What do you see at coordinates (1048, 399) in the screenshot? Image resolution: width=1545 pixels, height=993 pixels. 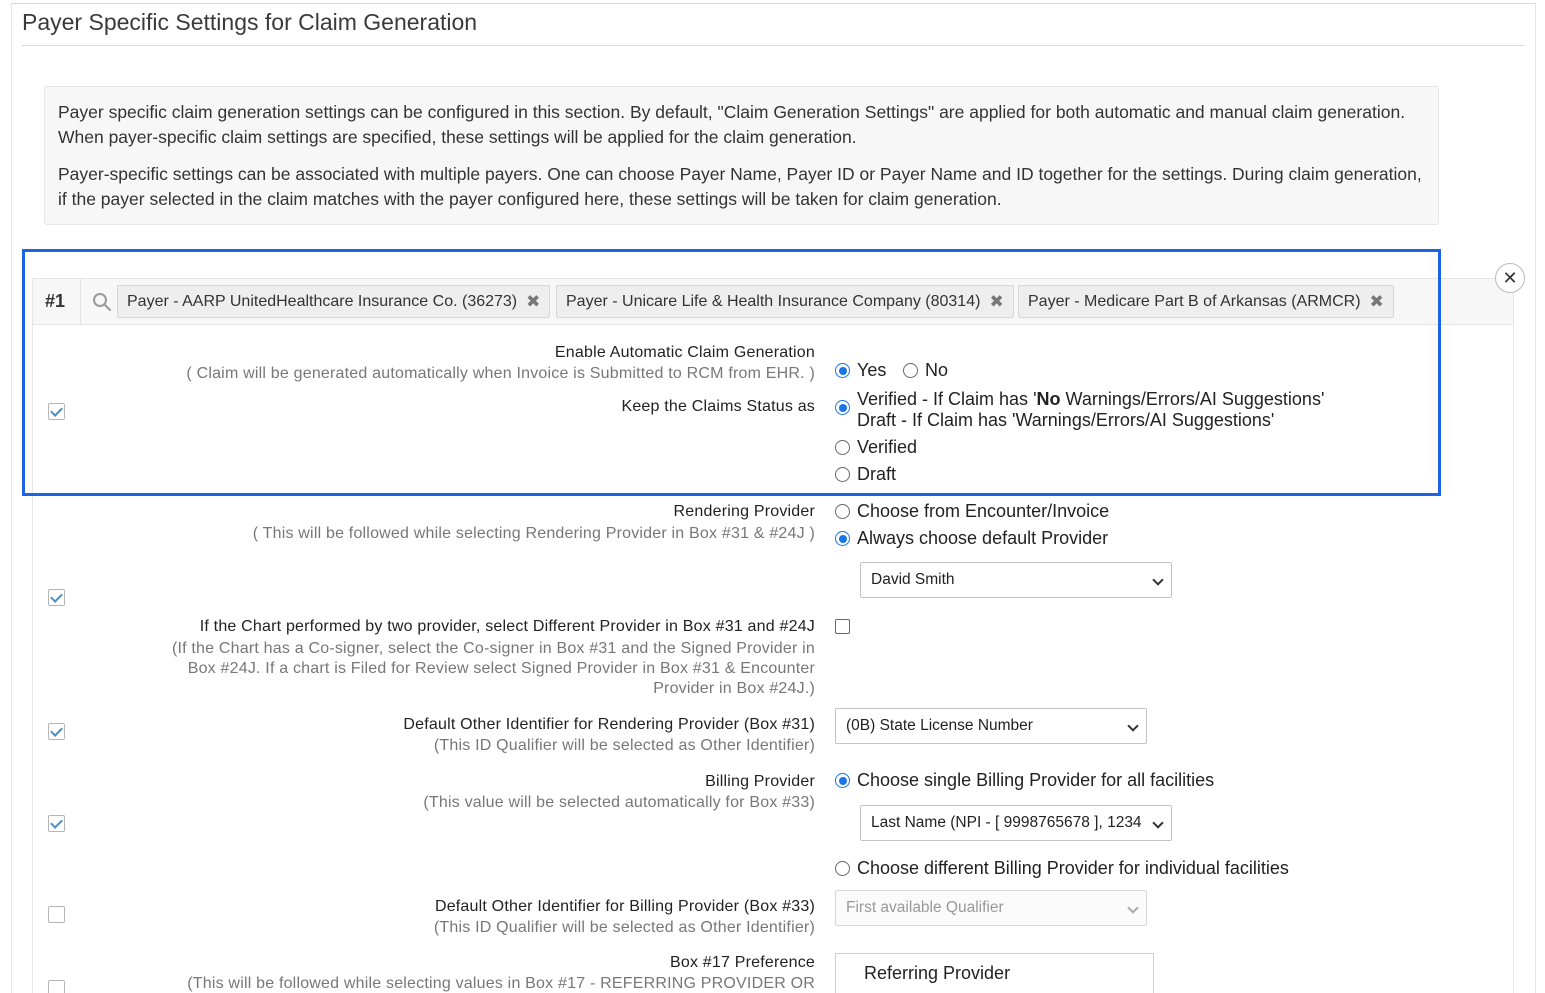 I see `text-bold: No` at bounding box center [1048, 399].